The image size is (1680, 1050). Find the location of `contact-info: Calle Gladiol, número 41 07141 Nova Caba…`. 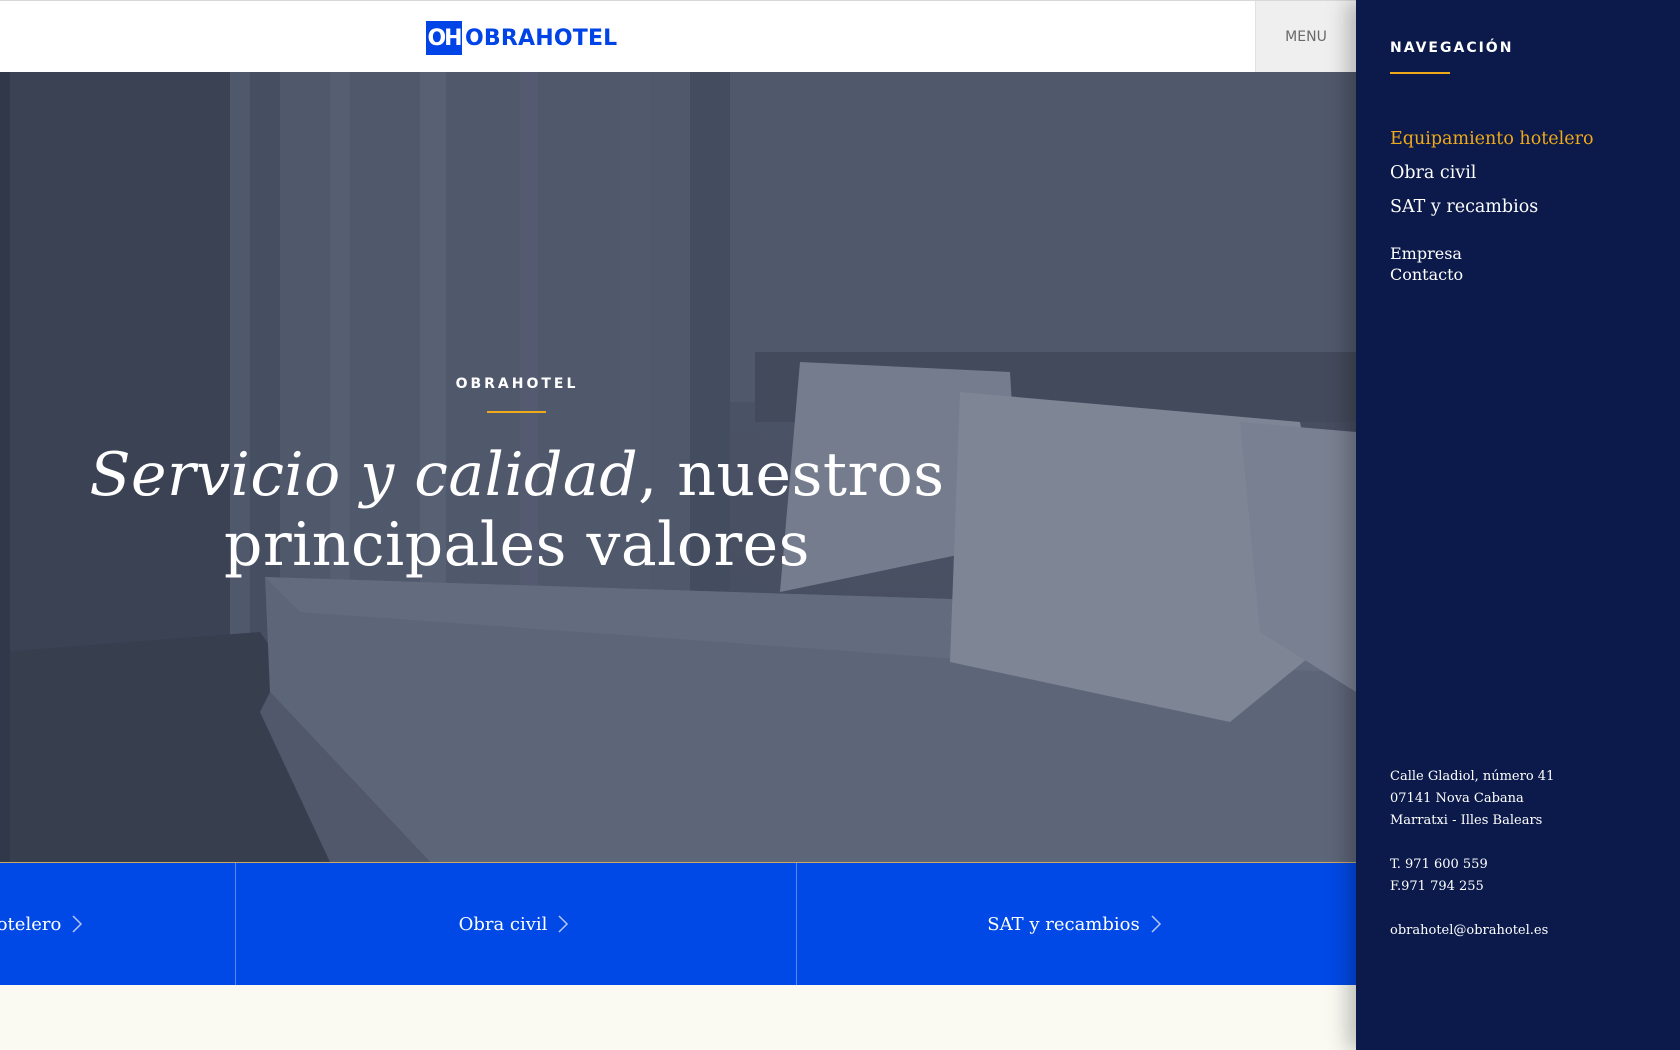

contact-info: Calle Gladiol, número 41 07141 Nova Caba… is located at coordinates (1472, 854).